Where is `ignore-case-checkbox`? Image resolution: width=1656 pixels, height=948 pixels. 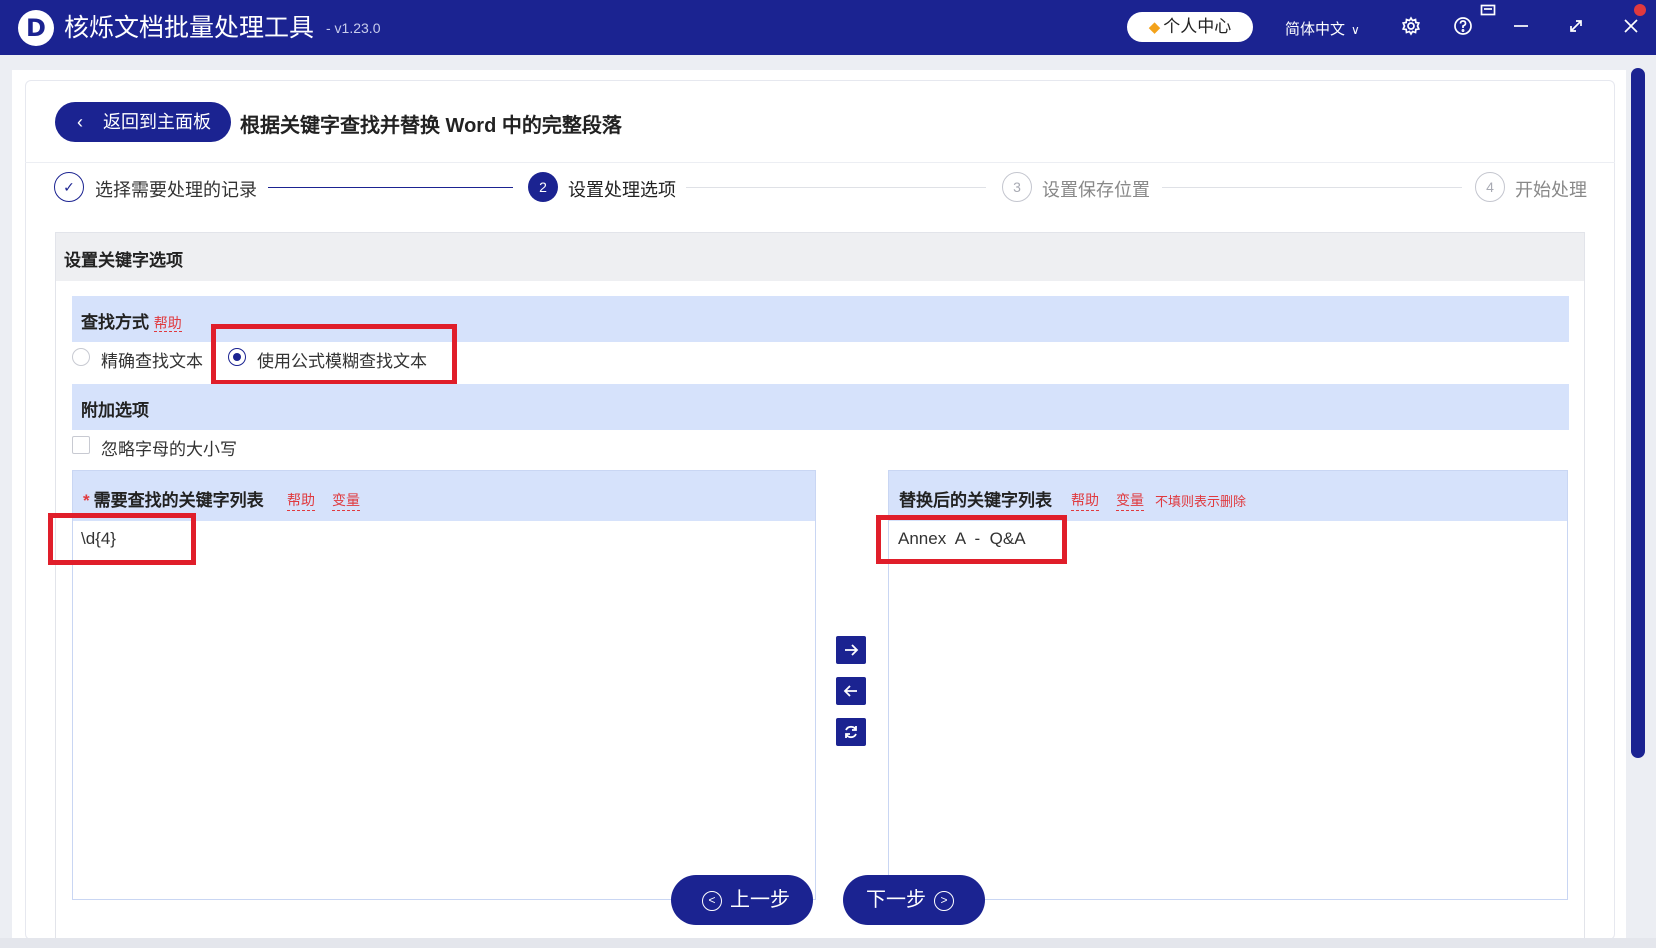 ignore-case-checkbox is located at coordinates (81, 445).